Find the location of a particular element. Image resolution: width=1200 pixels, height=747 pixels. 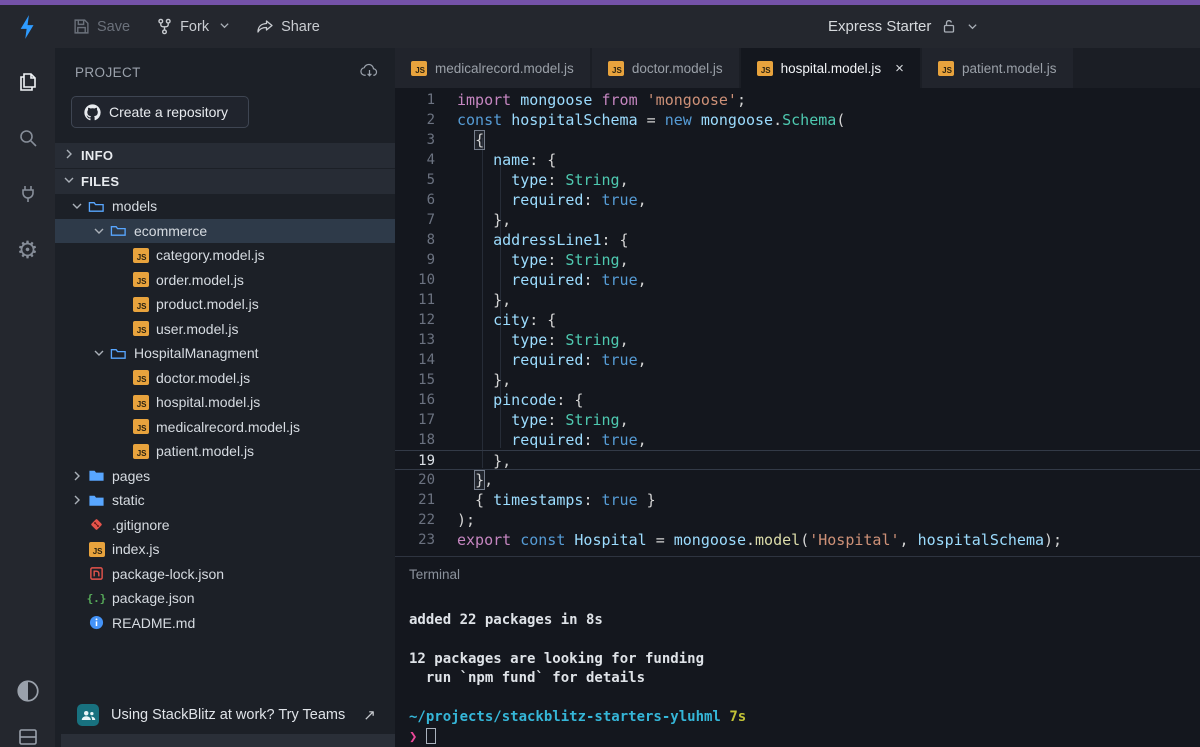

code-line-14: 14 required: true, is located at coordinates (797, 360).